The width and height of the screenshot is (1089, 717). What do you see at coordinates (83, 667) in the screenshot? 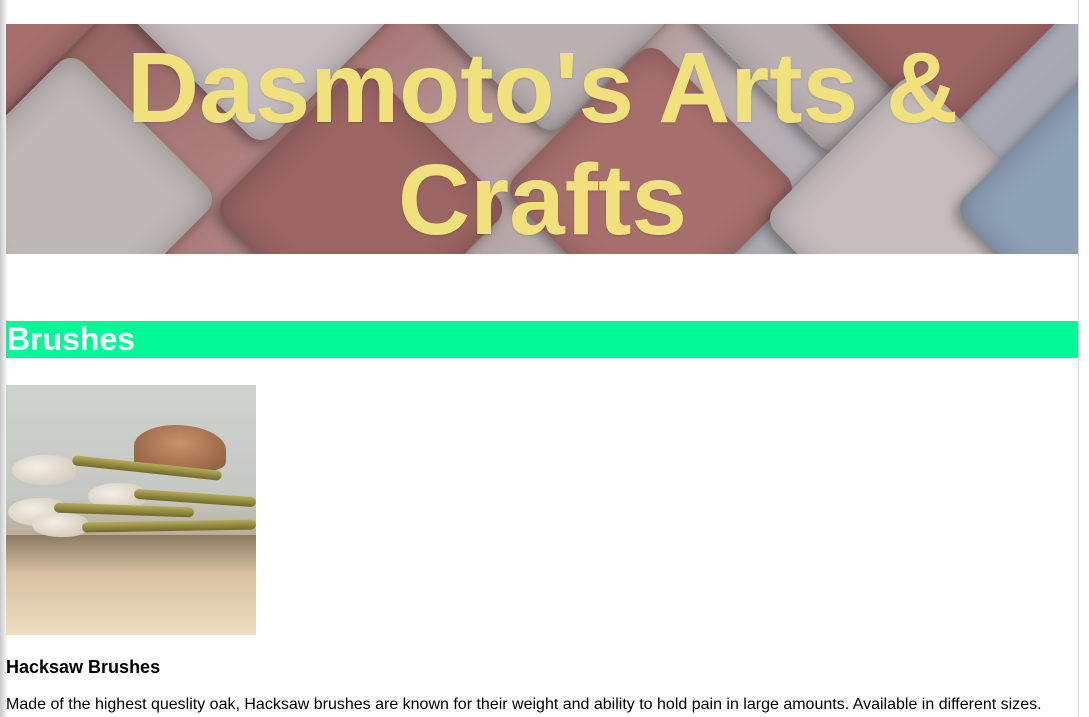
I see `product-name: Hacksaw Brushes` at bounding box center [83, 667].